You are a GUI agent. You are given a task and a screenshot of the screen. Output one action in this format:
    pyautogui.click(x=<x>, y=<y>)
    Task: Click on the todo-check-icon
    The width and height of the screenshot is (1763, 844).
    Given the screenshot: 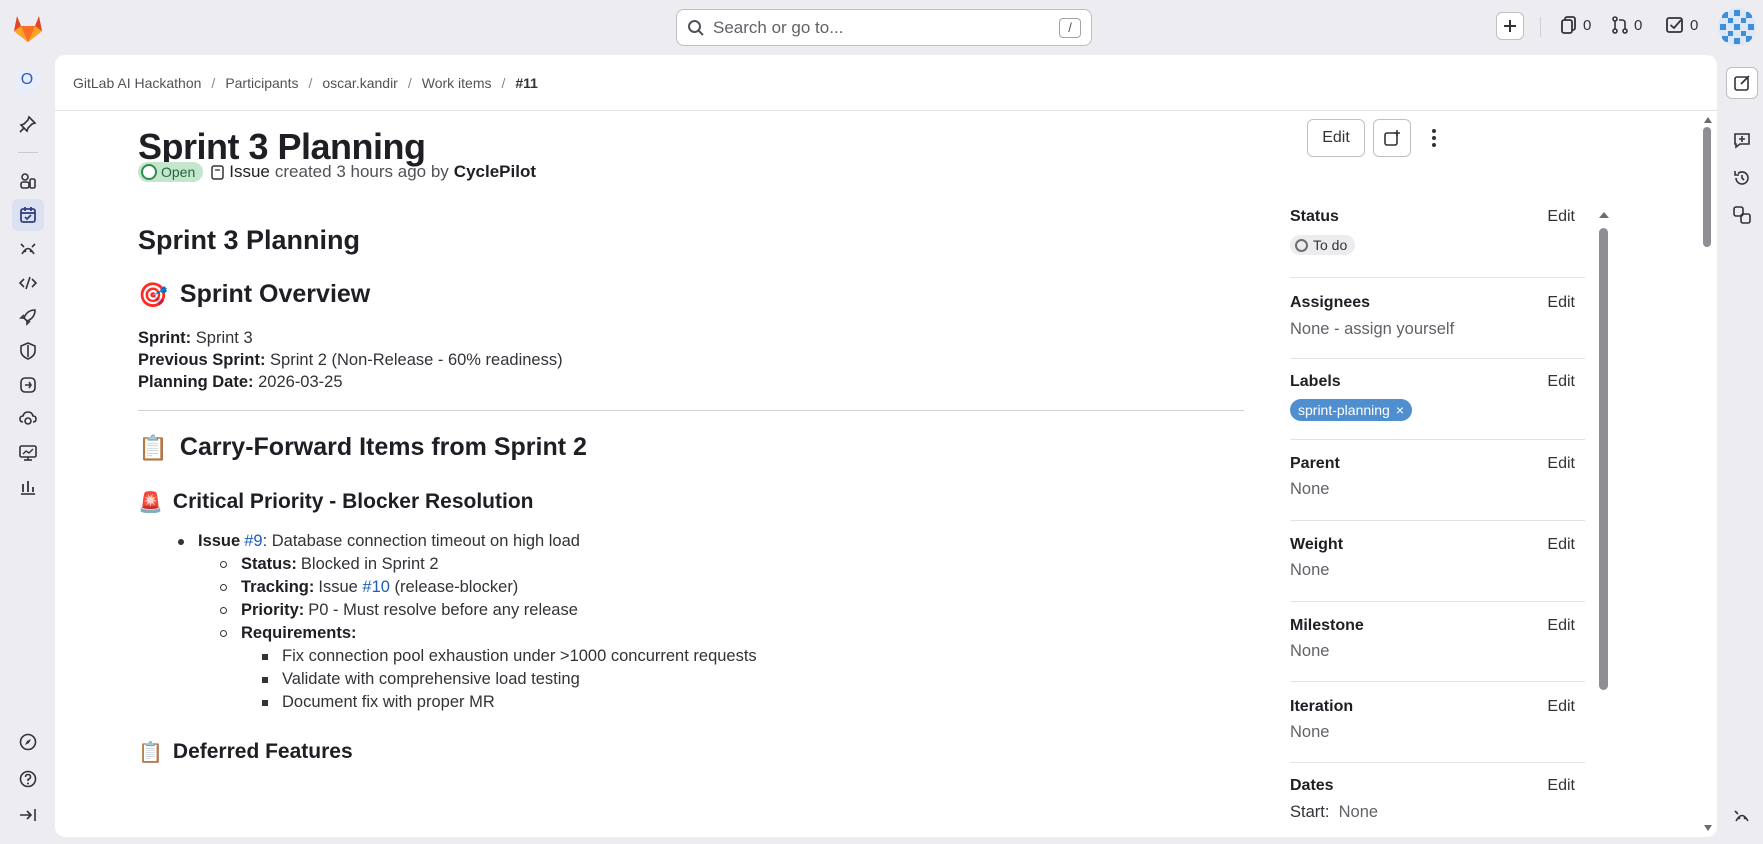 What is the action you would take?
    pyautogui.click(x=1674, y=25)
    